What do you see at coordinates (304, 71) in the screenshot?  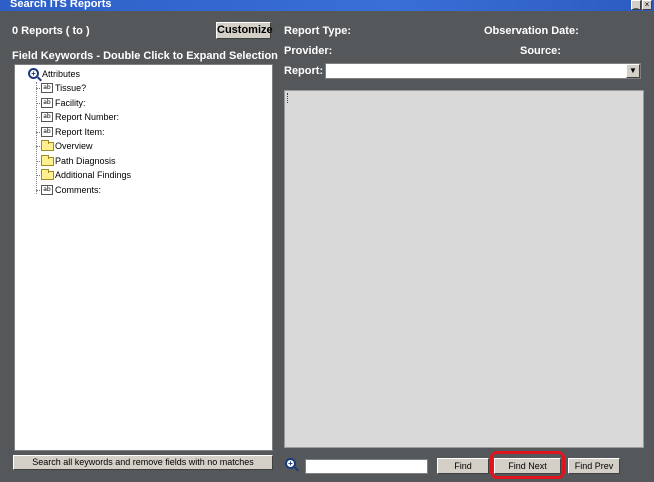 I see `report-label: Report:` at bounding box center [304, 71].